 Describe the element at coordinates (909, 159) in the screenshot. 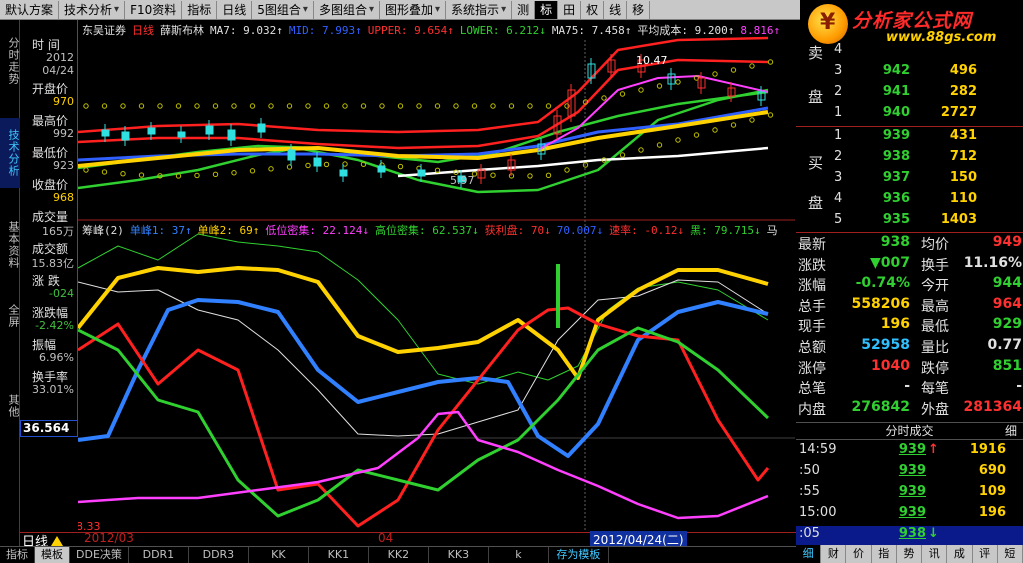

I see `buy-row-2: 2 938 712` at that location.